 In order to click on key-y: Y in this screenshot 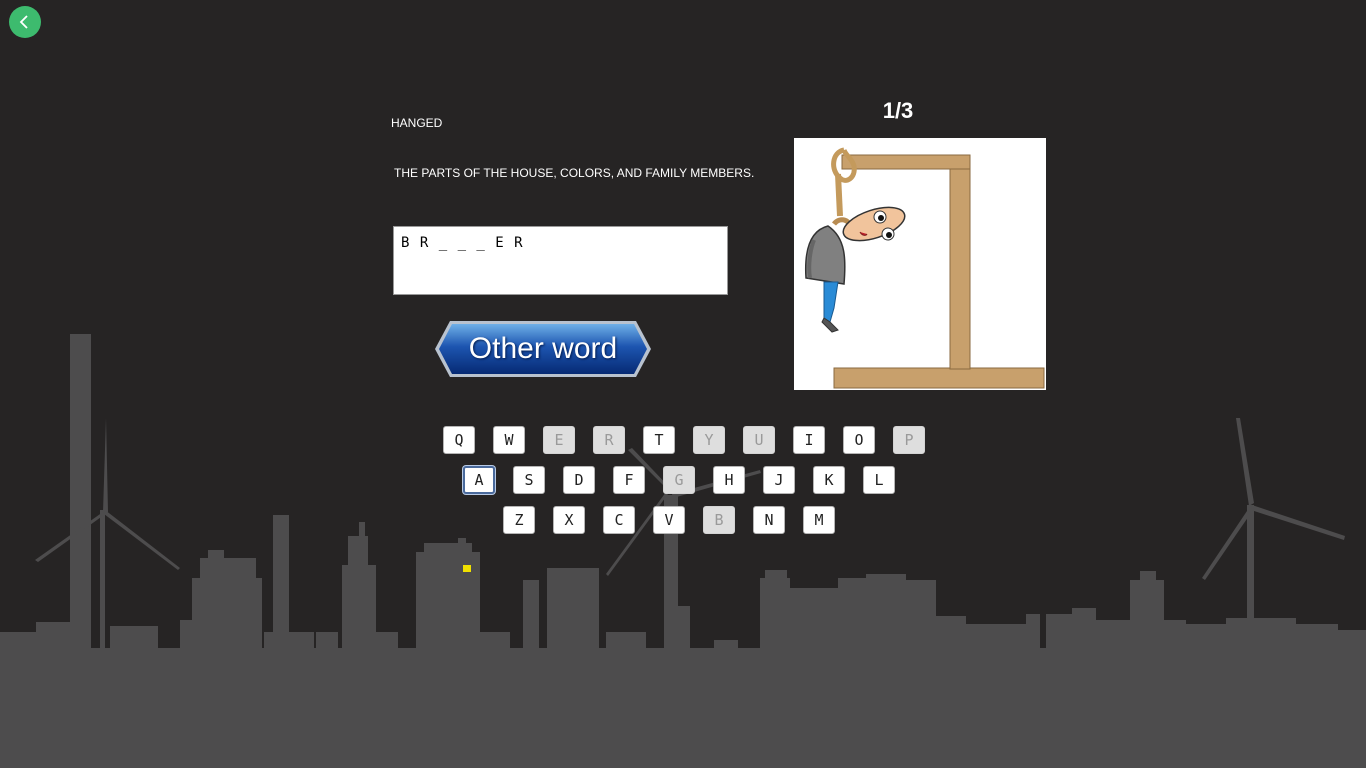, I will do `click(709, 440)`.